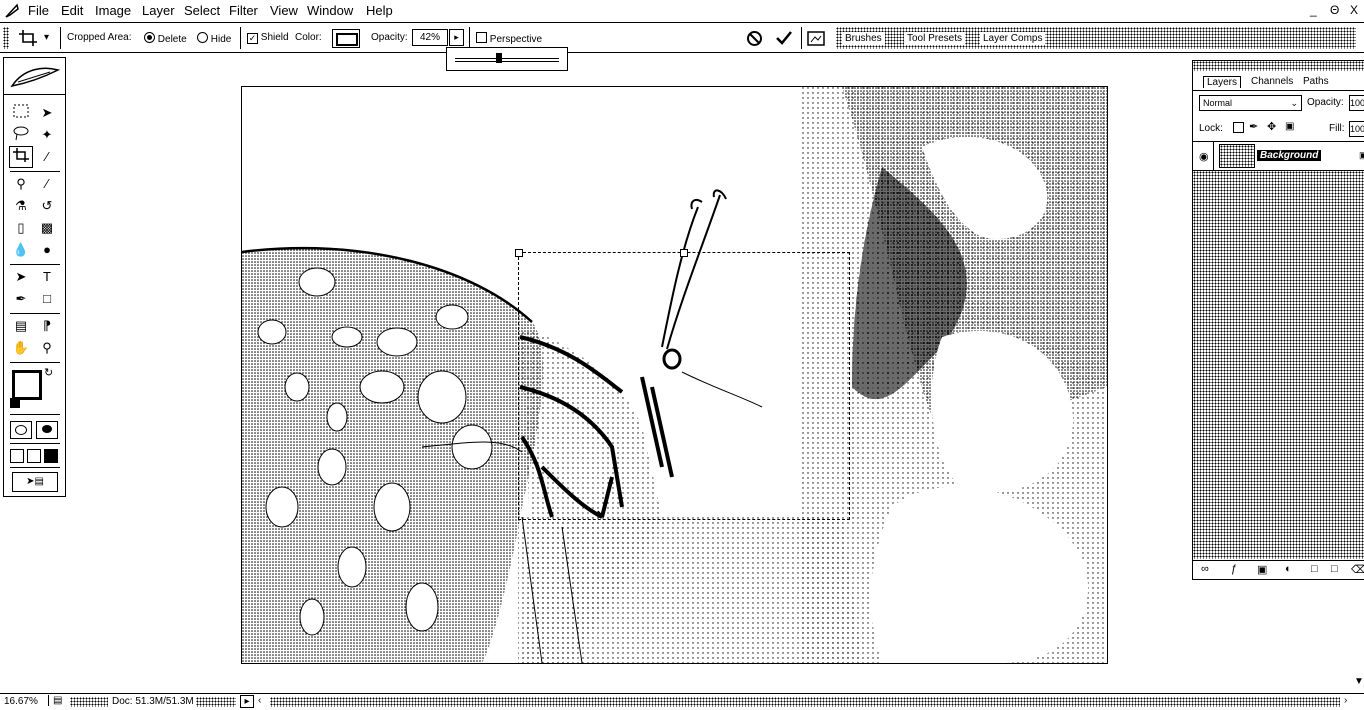 This screenshot has height=710, width=1364. I want to click on magic-wand-icon: ✦, so click(47, 135).